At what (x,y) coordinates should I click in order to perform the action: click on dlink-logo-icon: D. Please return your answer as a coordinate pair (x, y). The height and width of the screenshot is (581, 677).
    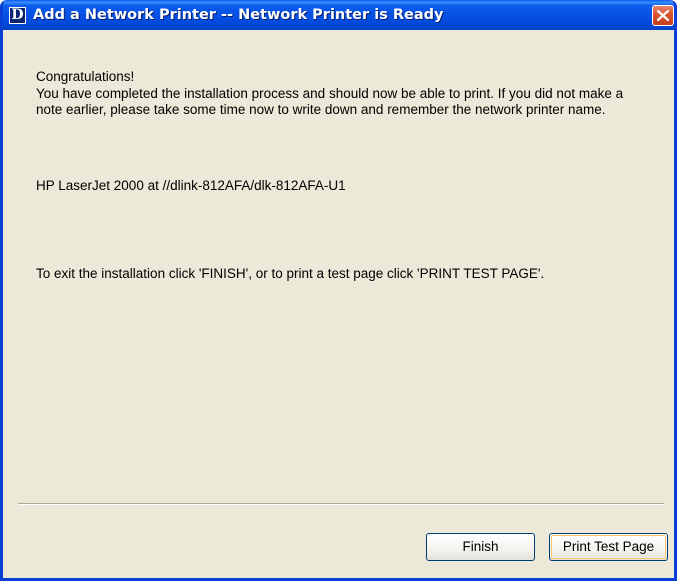
    Looking at the image, I should click on (17, 15).